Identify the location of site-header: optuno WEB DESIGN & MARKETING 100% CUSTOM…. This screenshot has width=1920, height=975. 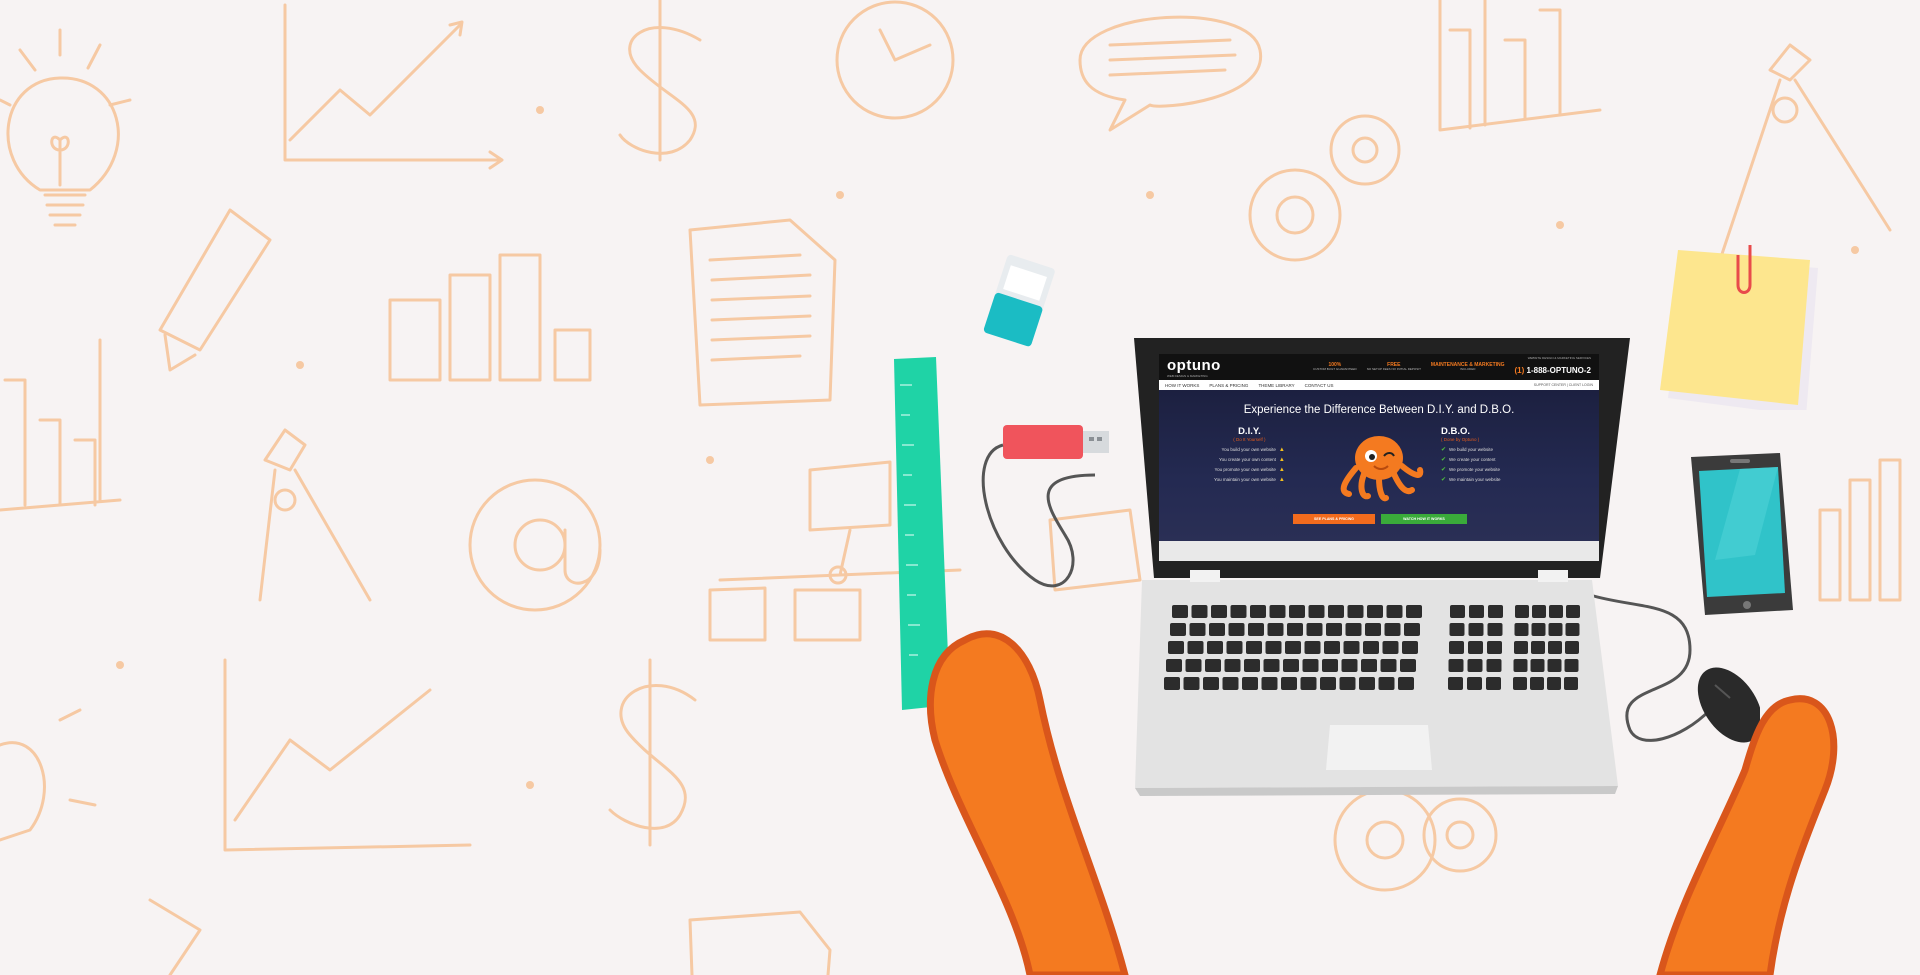
(1379, 367).